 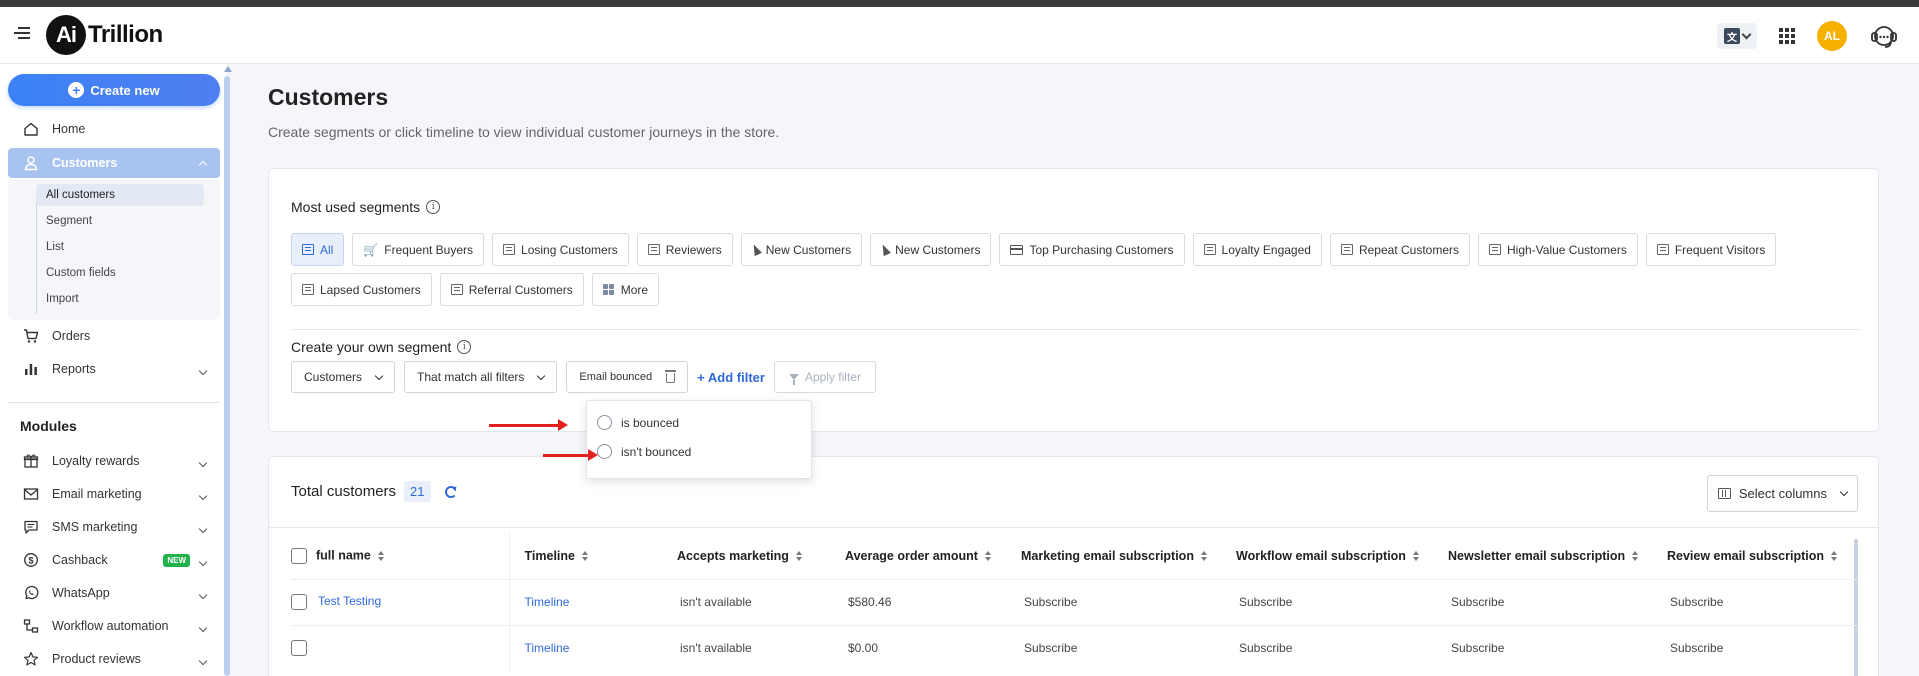 I want to click on segment-chip-losing-customers: Losing Customers, so click(x=560, y=249).